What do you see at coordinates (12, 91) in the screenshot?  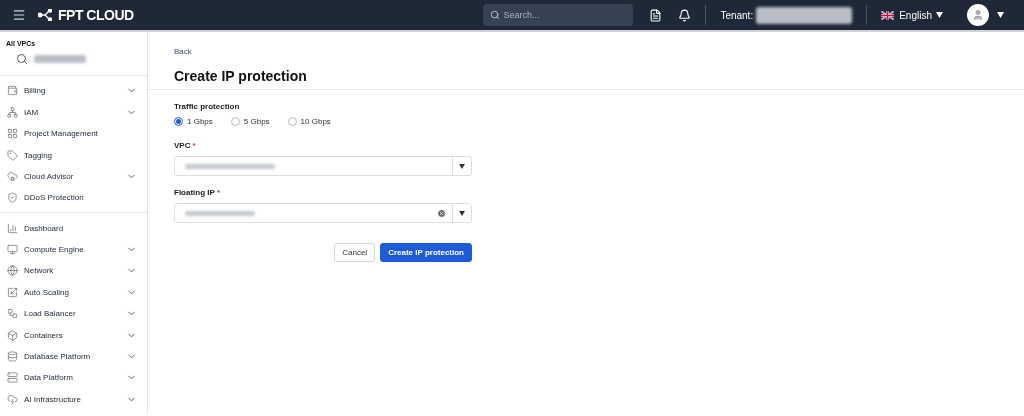 I see `wallet-icon` at bounding box center [12, 91].